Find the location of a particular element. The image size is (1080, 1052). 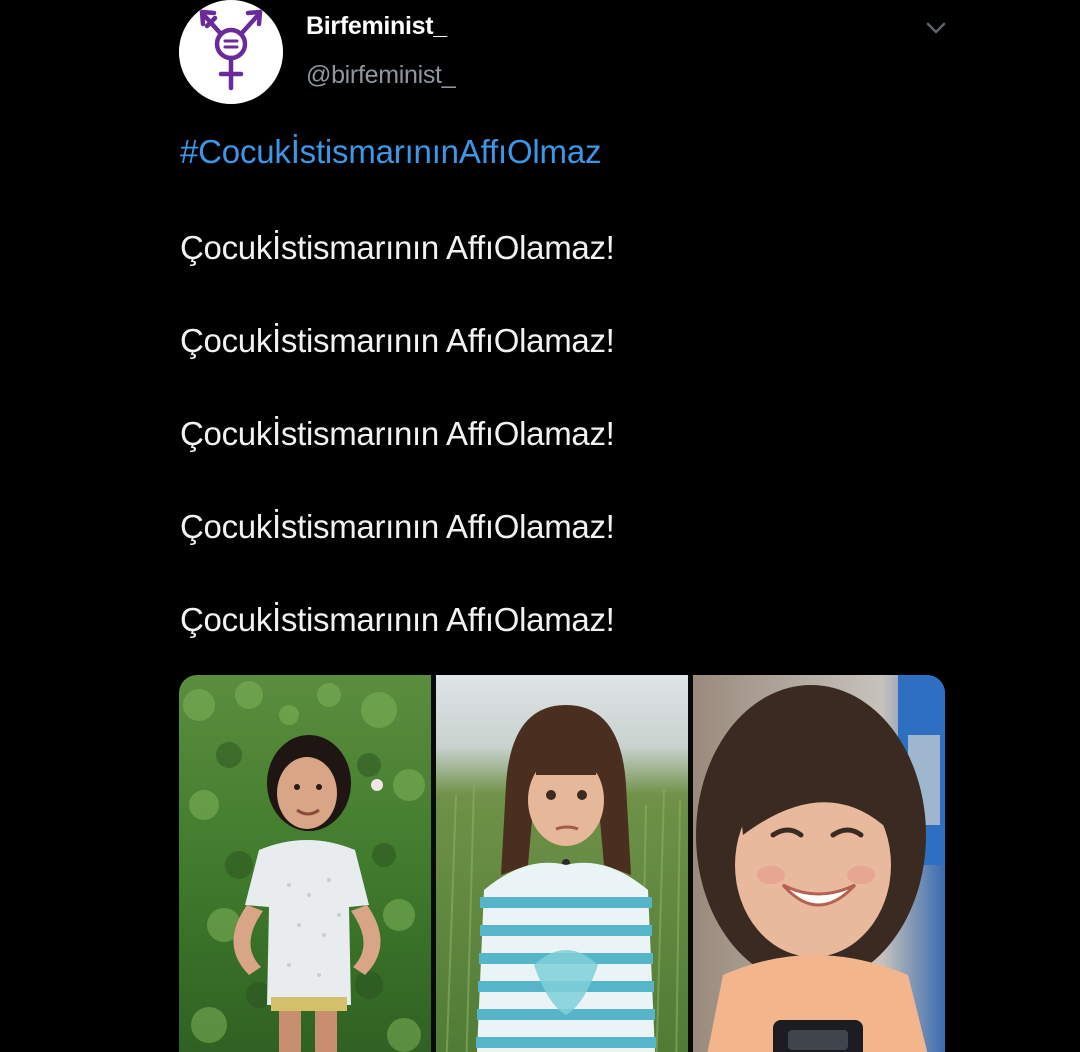

user-handle: @birfeminist_ is located at coordinates (381, 75).